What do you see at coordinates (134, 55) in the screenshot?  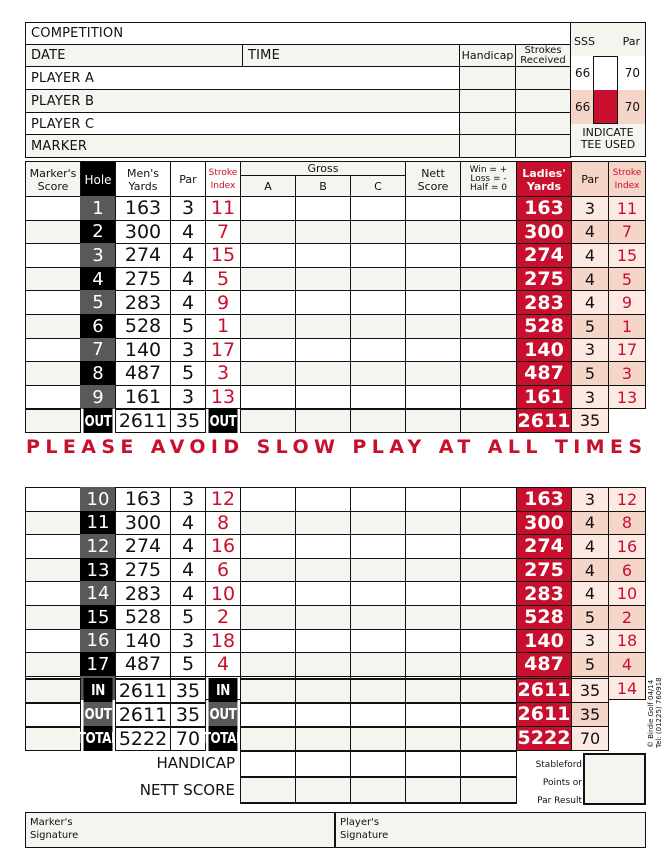 I see `date-field: DATE` at bounding box center [134, 55].